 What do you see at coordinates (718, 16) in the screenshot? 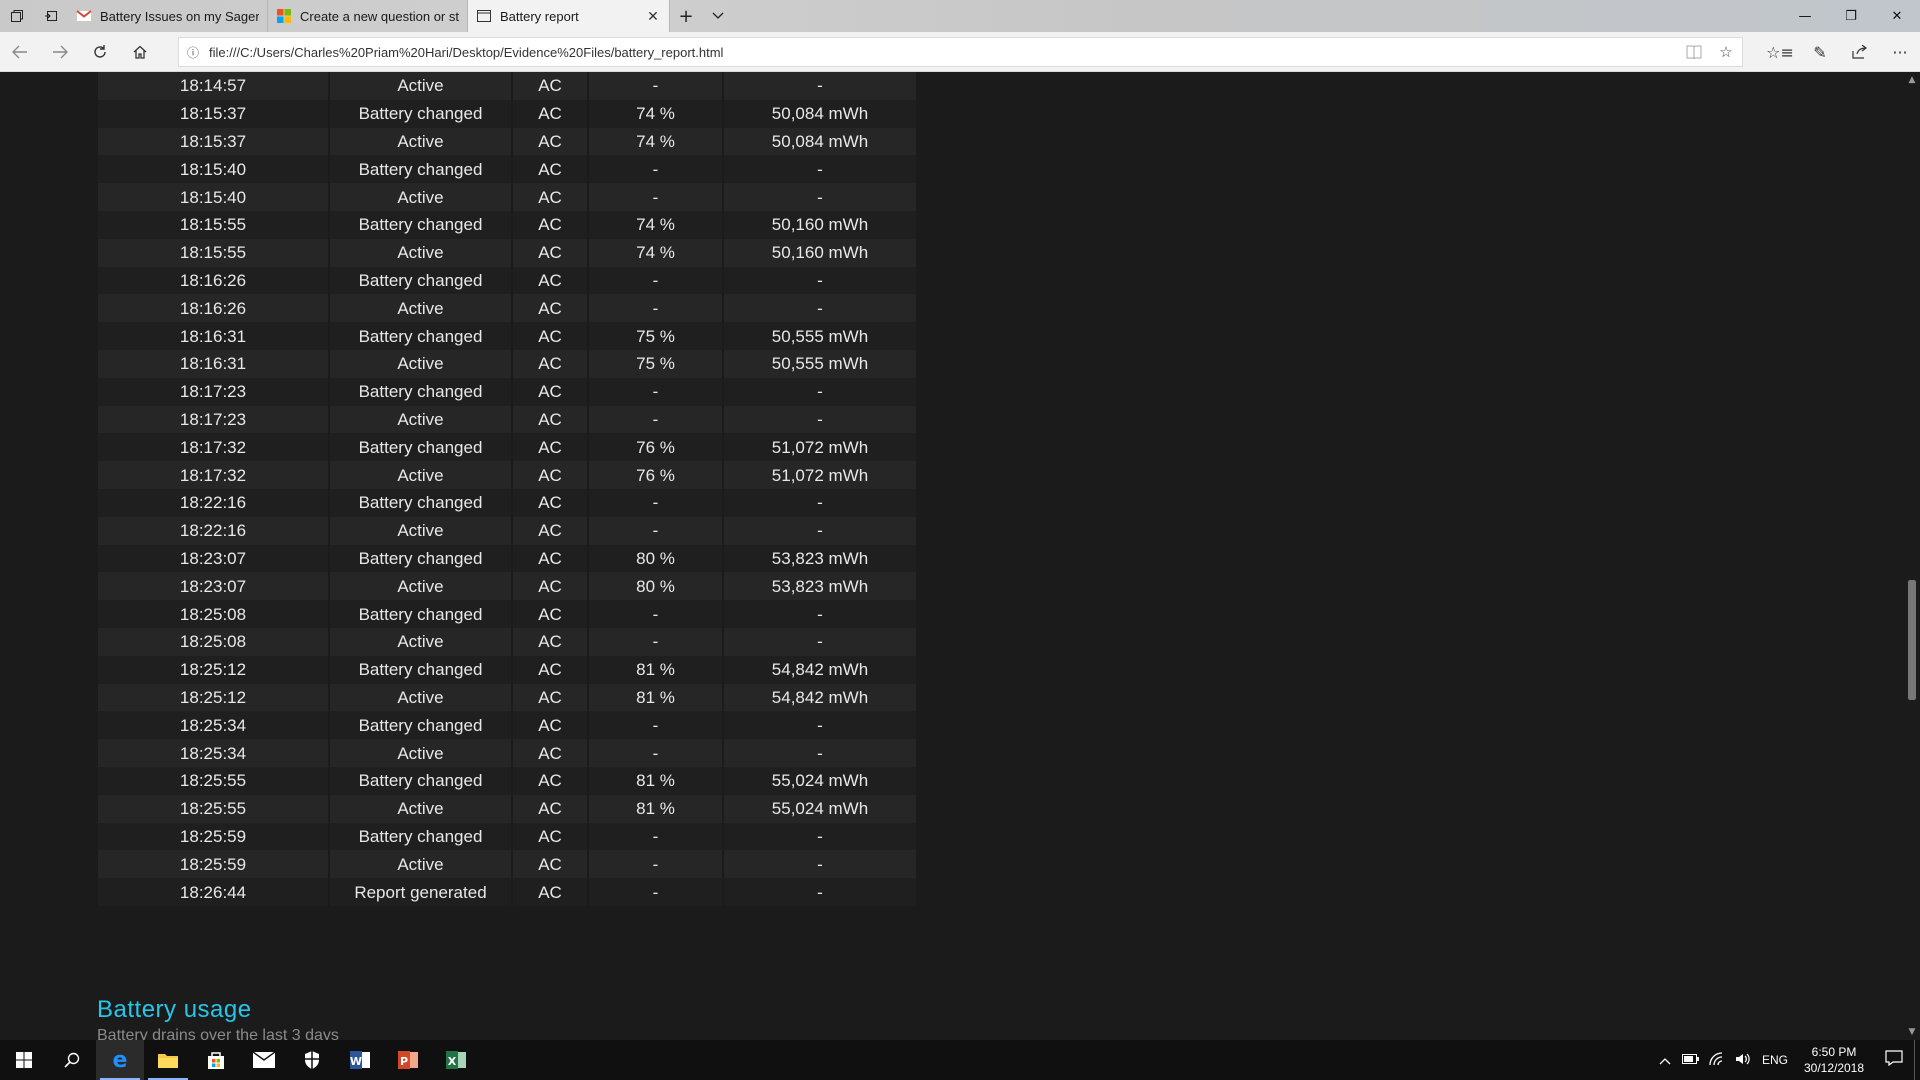
I see `chevron-down-icon` at bounding box center [718, 16].